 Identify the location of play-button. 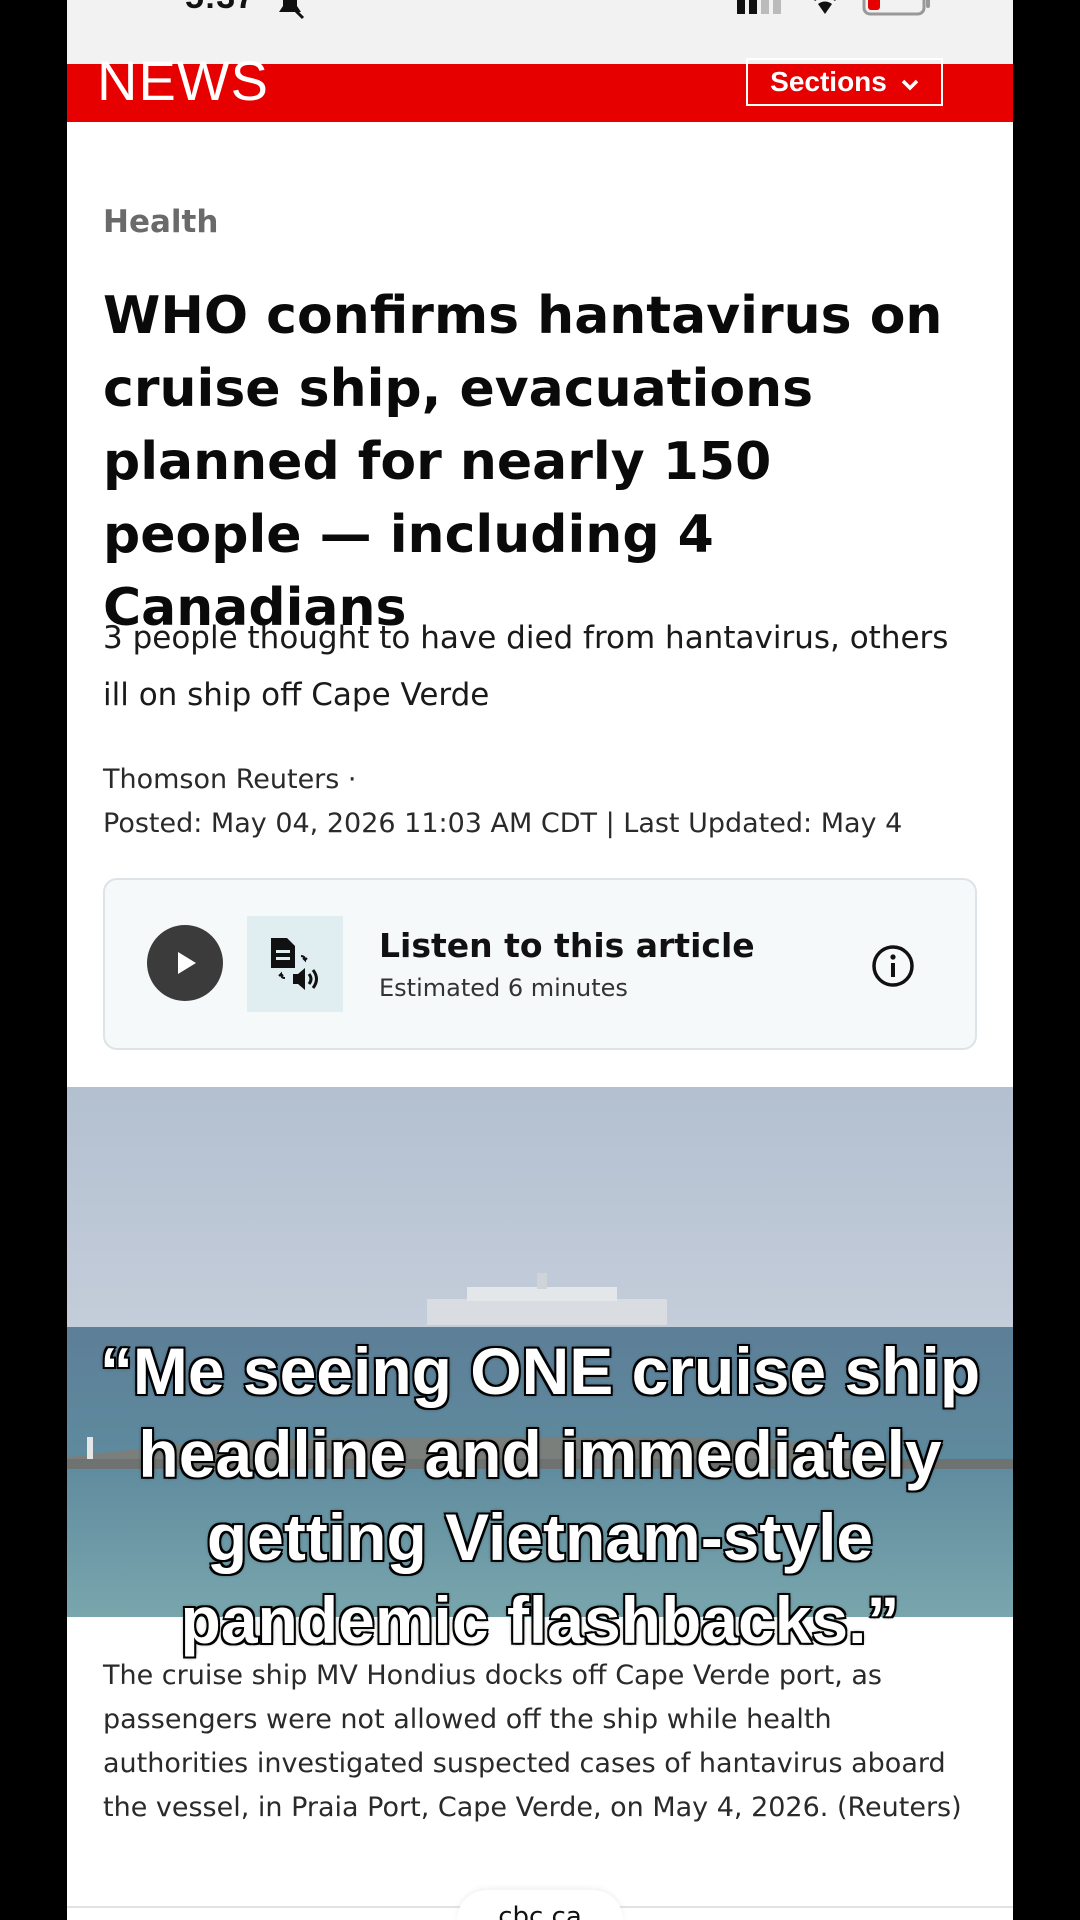
(185, 963).